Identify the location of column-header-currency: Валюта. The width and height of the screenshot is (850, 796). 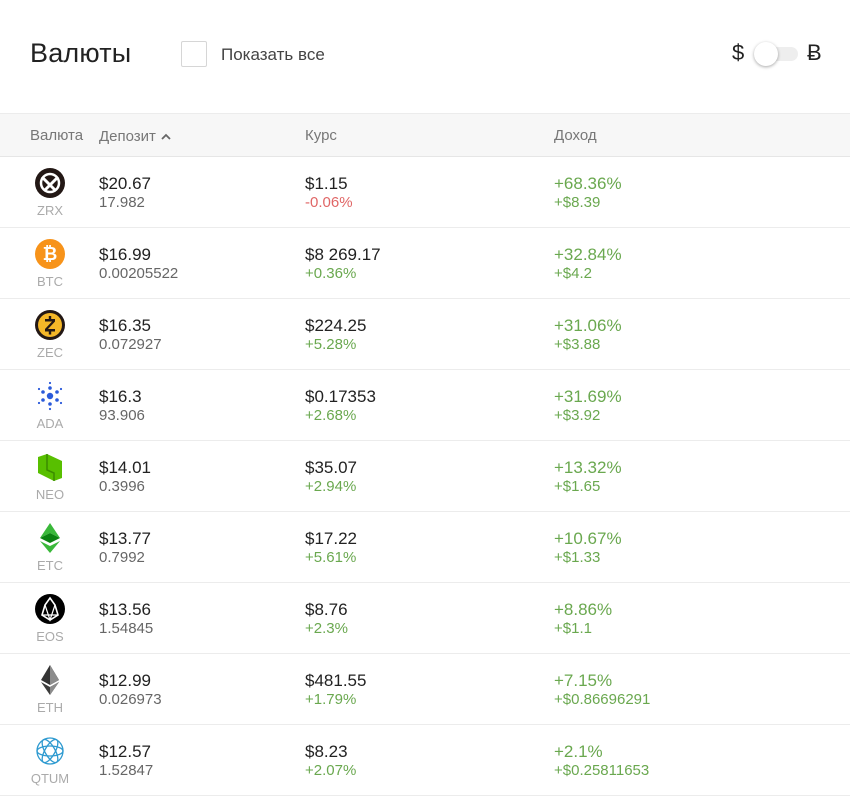
(56, 135).